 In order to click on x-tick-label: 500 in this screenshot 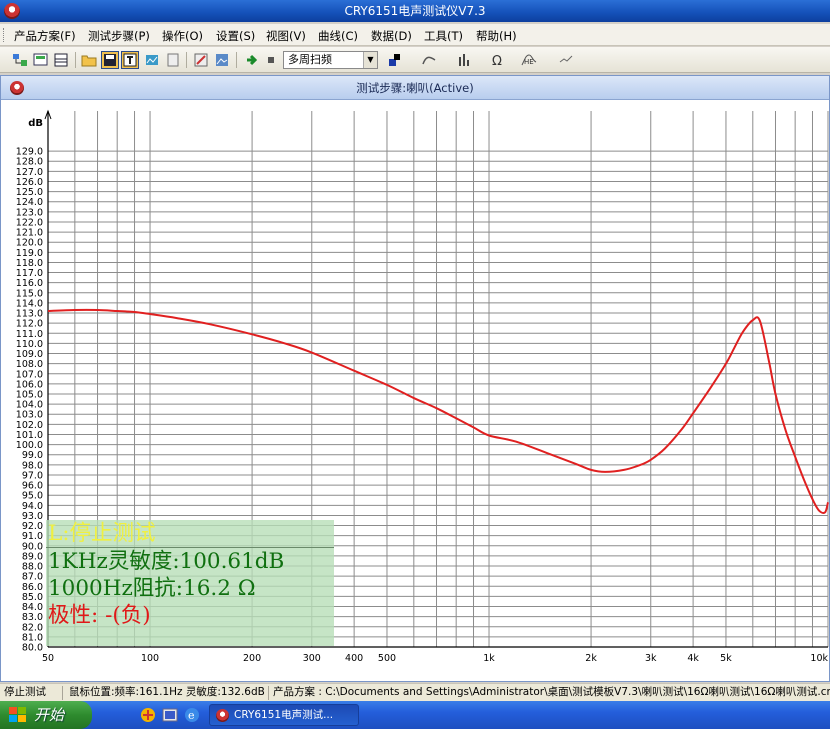, I will do `click(387, 658)`.